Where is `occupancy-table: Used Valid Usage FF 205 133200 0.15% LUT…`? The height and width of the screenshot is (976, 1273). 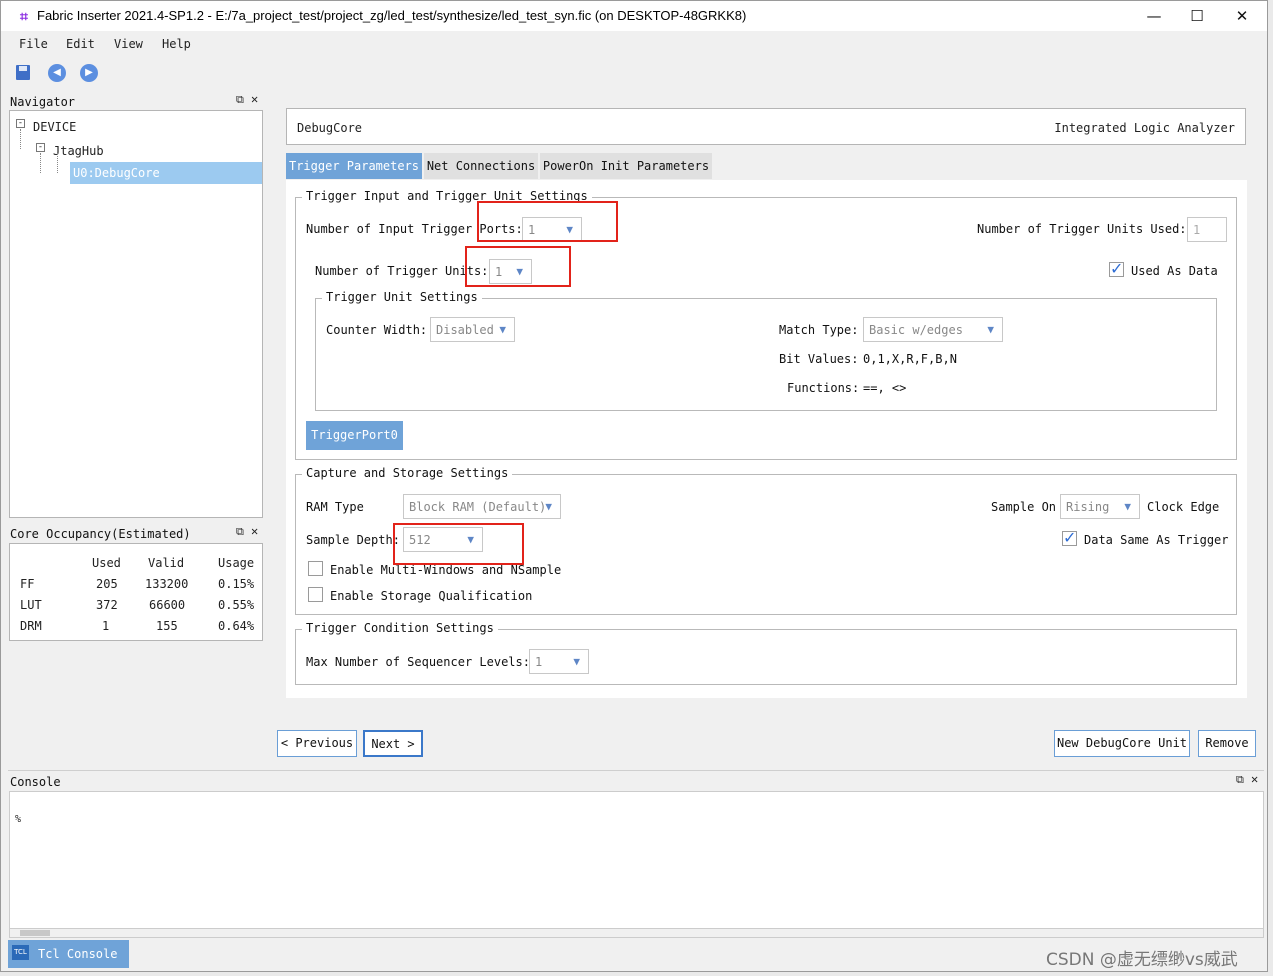 occupancy-table: Used Valid Usage FF 205 133200 0.15% LUT… is located at coordinates (136, 592).